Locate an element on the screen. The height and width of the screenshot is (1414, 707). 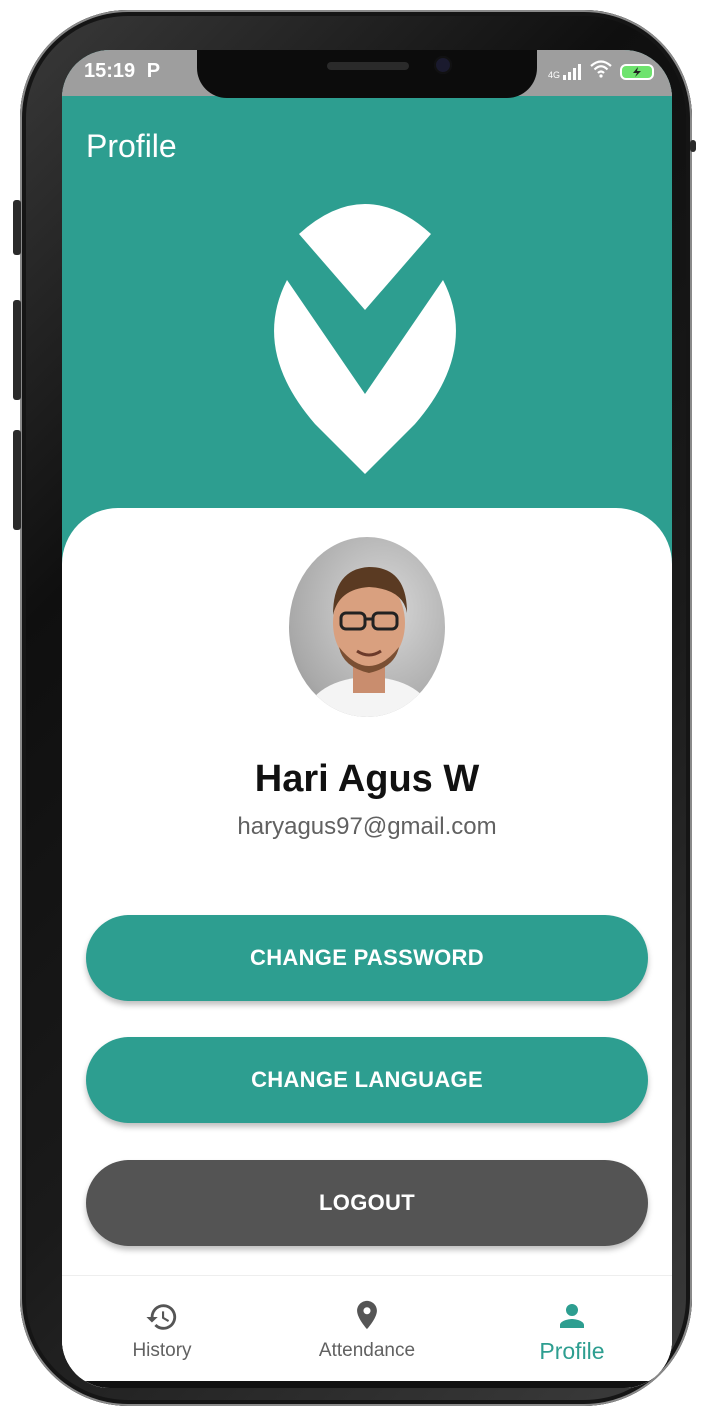
page-title: Profile is located at coordinates (131, 146).